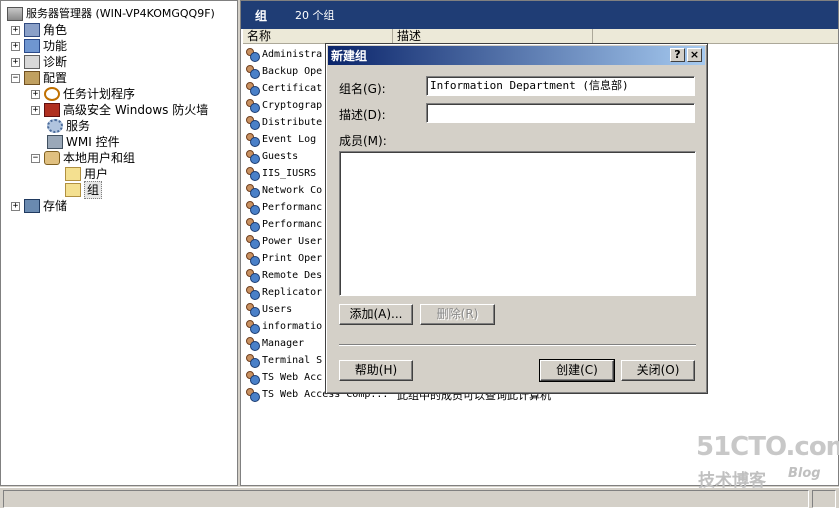 The height and width of the screenshot is (508, 839). Describe the element at coordinates (493, 36) in the screenshot. I see `column-header-description: 描述` at that location.